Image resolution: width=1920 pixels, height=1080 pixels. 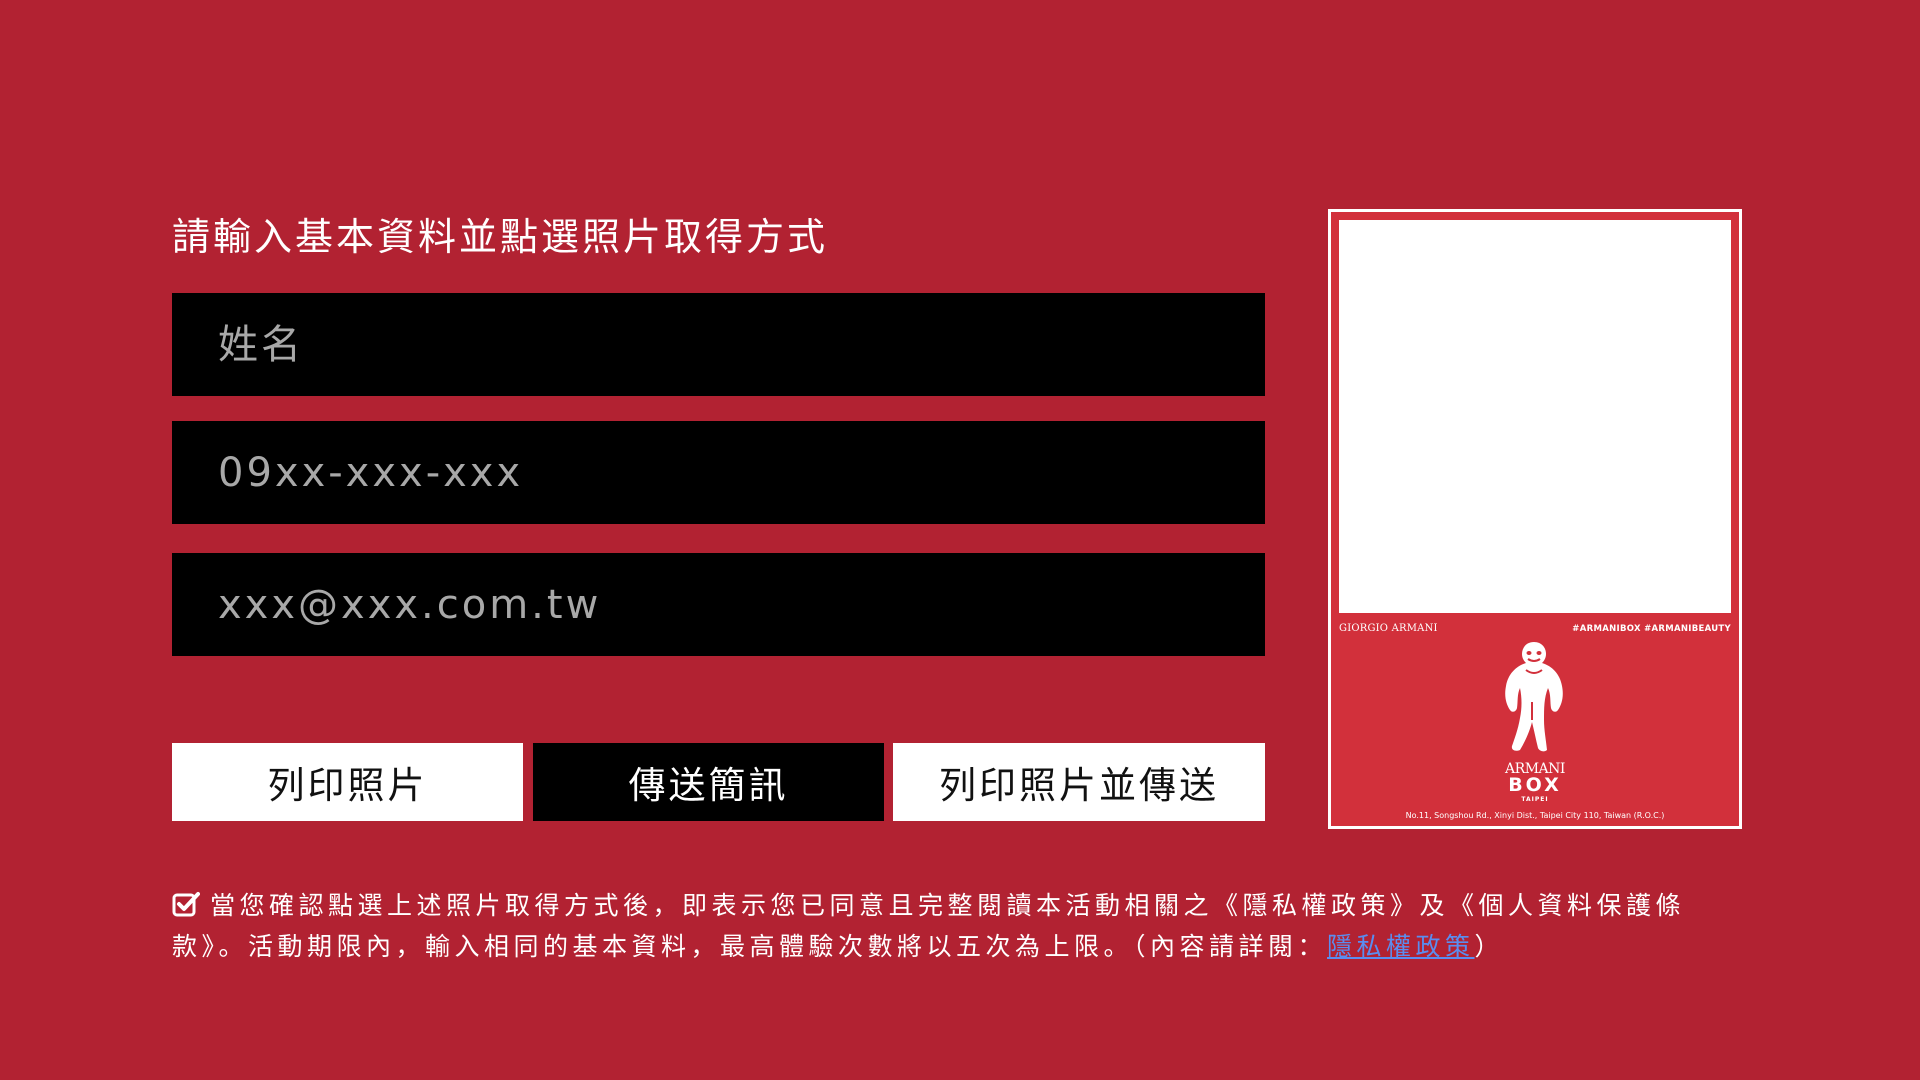 I want to click on checkbox-checked-icon, so click(x=186, y=904).